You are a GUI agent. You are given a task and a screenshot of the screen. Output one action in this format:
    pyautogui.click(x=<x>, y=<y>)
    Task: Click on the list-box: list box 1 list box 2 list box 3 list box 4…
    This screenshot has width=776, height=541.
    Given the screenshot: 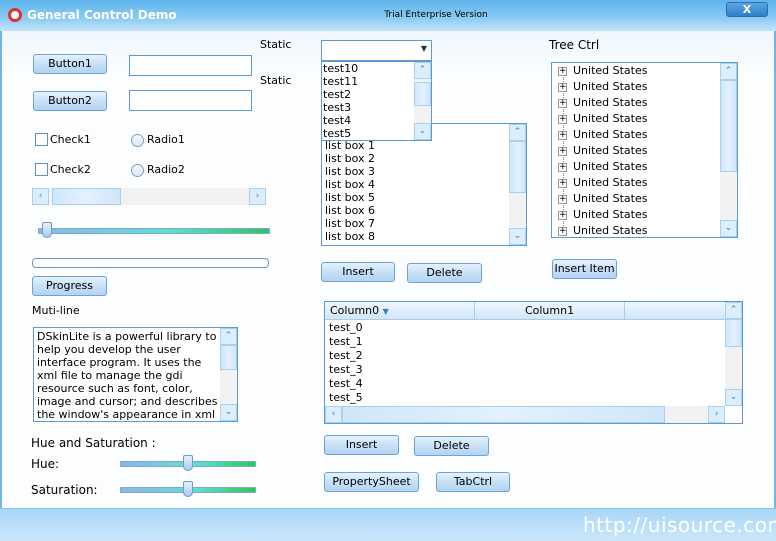 What is the action you would take?
    pyautogui.click(x=424, y=184)
    